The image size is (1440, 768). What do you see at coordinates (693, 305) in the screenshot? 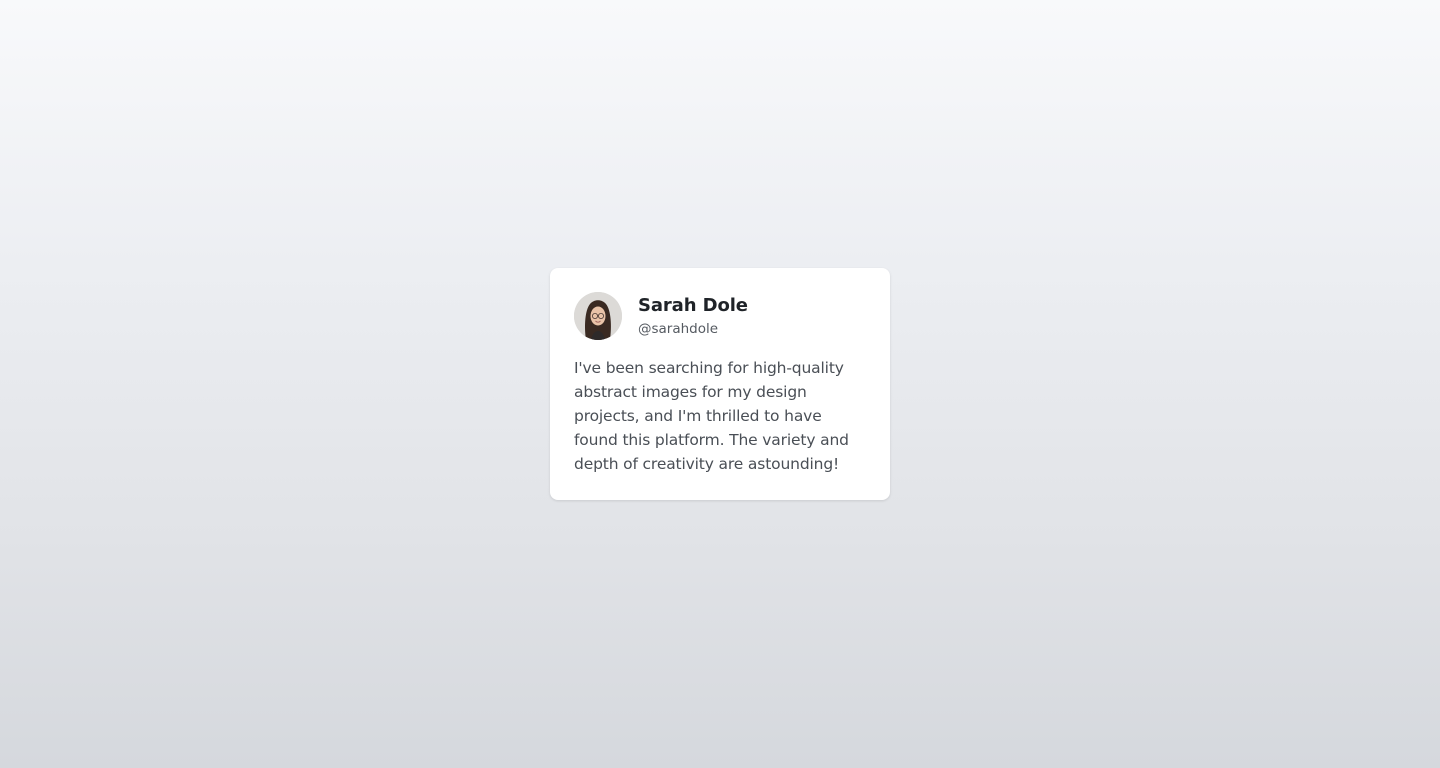
I see `author-name: Sarah Dole` at bounding box center [693, 305].